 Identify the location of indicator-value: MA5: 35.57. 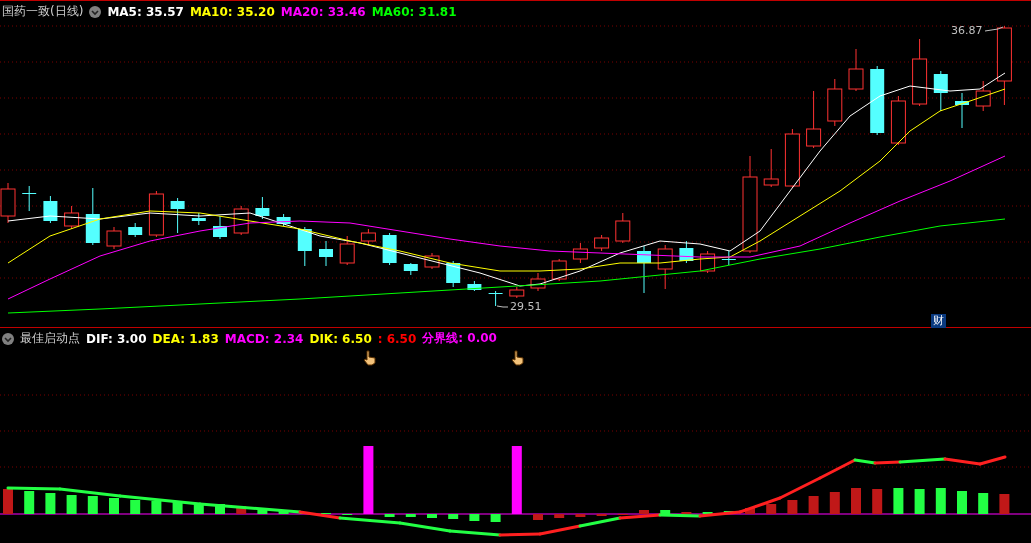
(145, 11).